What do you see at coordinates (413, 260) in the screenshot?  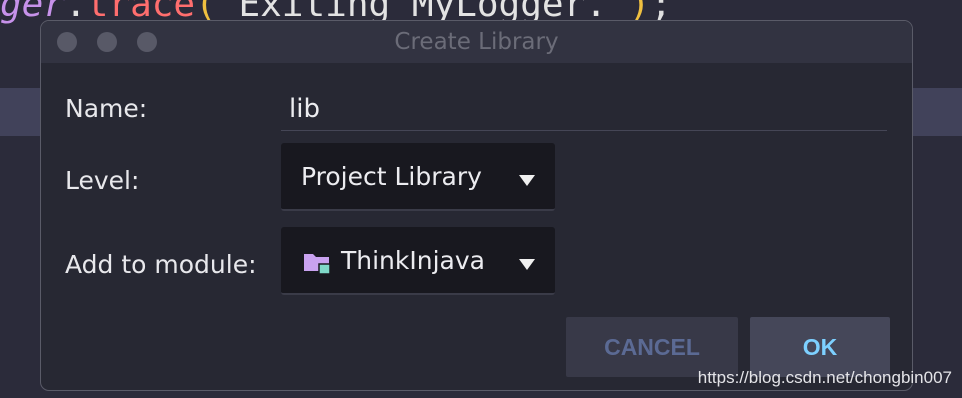 I see `module-select-value: ThinkInjava` at bounding box center [413, 260].